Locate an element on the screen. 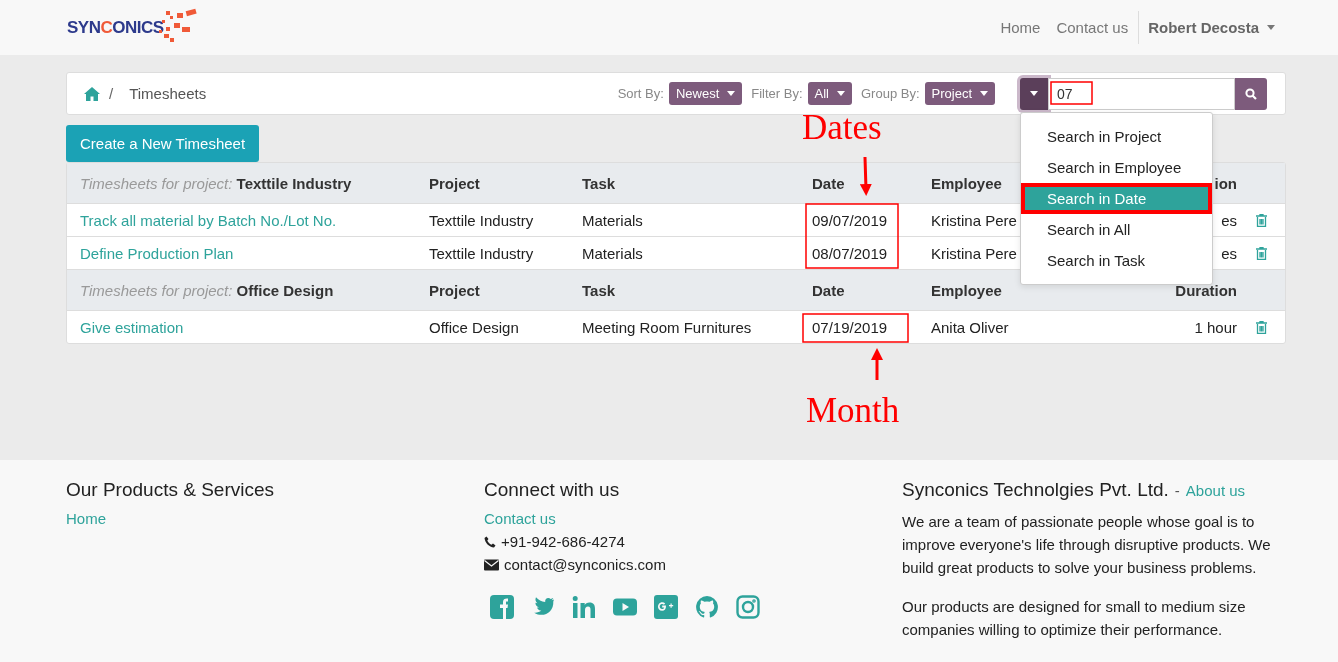 The image size is (1338, 662). facebook-icon is located at coordinates (502, 607).